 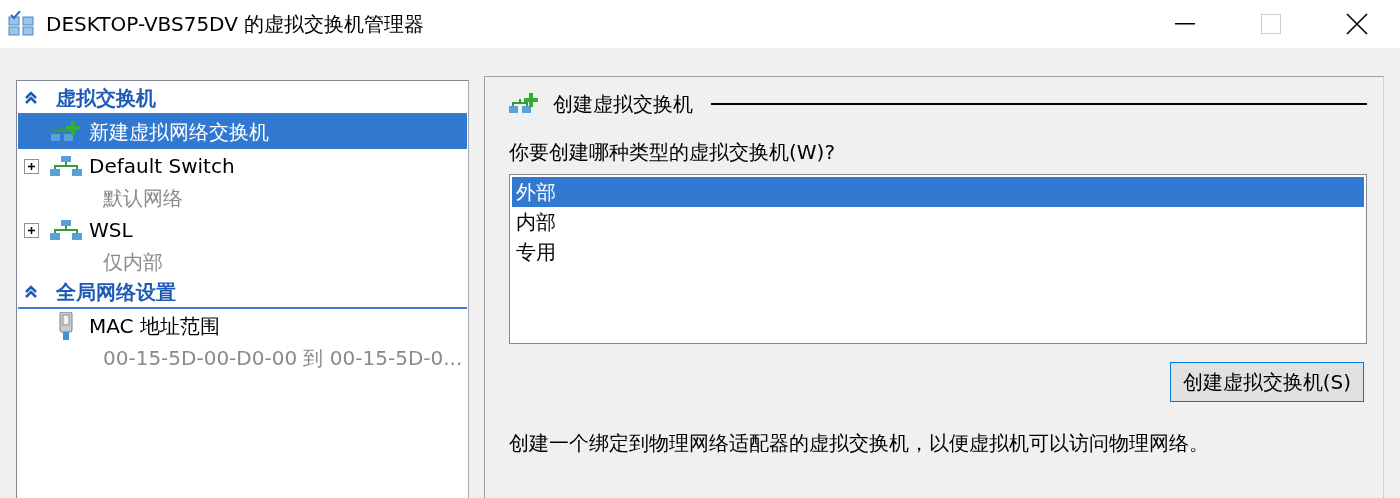 I want to click on list-option: 内部, so click(x=938, y=222).